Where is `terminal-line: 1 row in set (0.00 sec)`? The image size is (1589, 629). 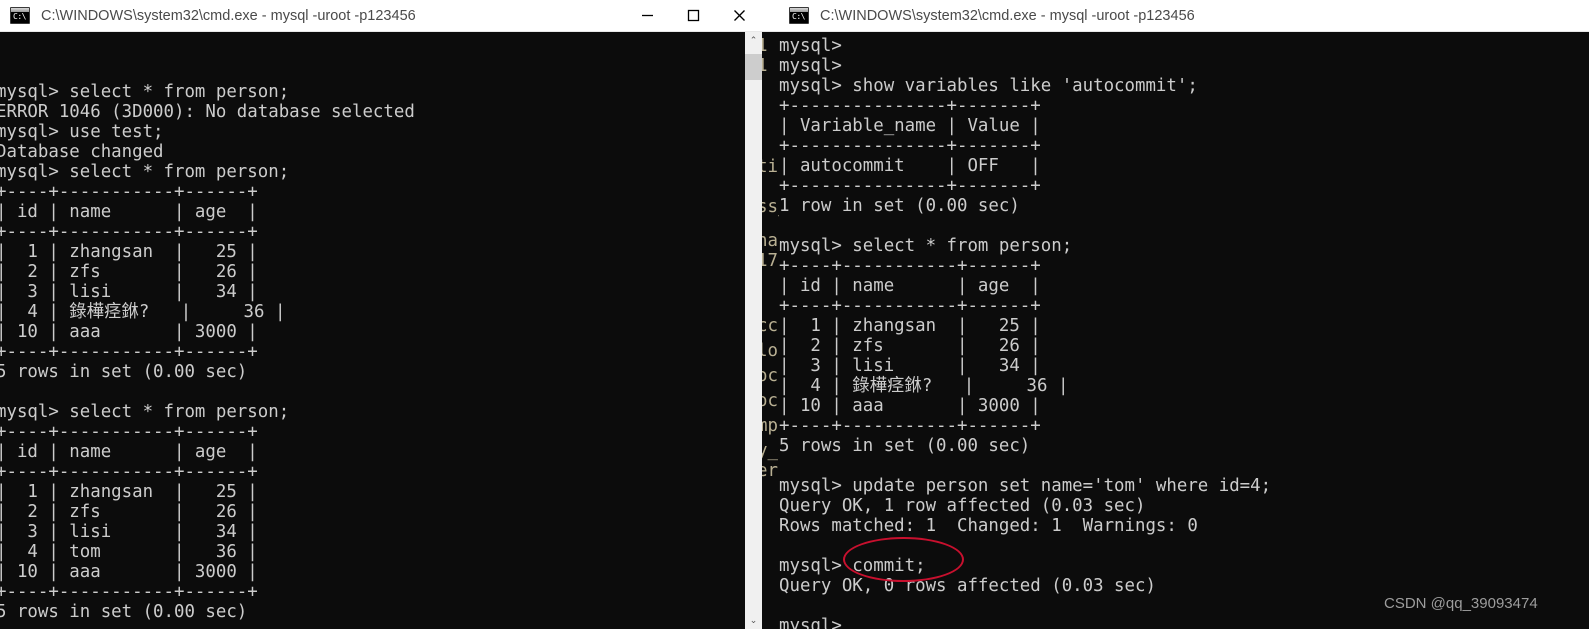
terminal-line: 1 row in set (0.00 sec) is located at coordinates (899, 206).